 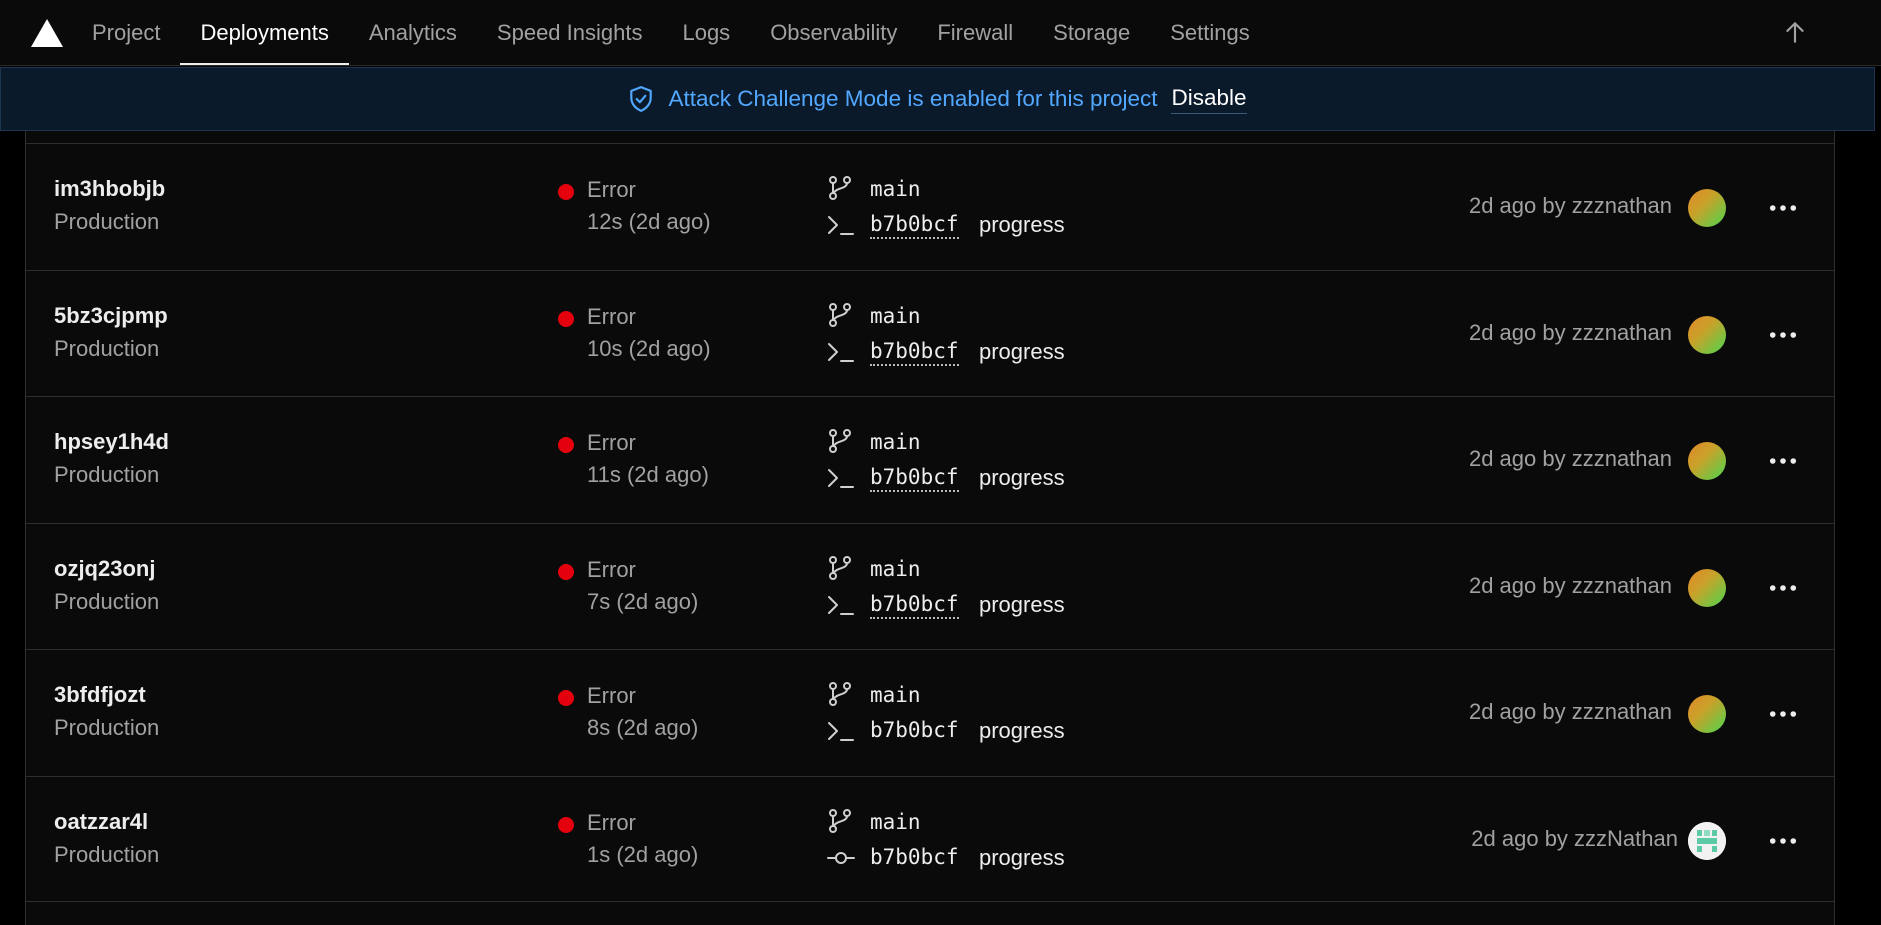 What do you see at coordinates (109, 189) in the screenshot?
I see `deployment-id: im3hbobjb` at bounding box center [109, 189].